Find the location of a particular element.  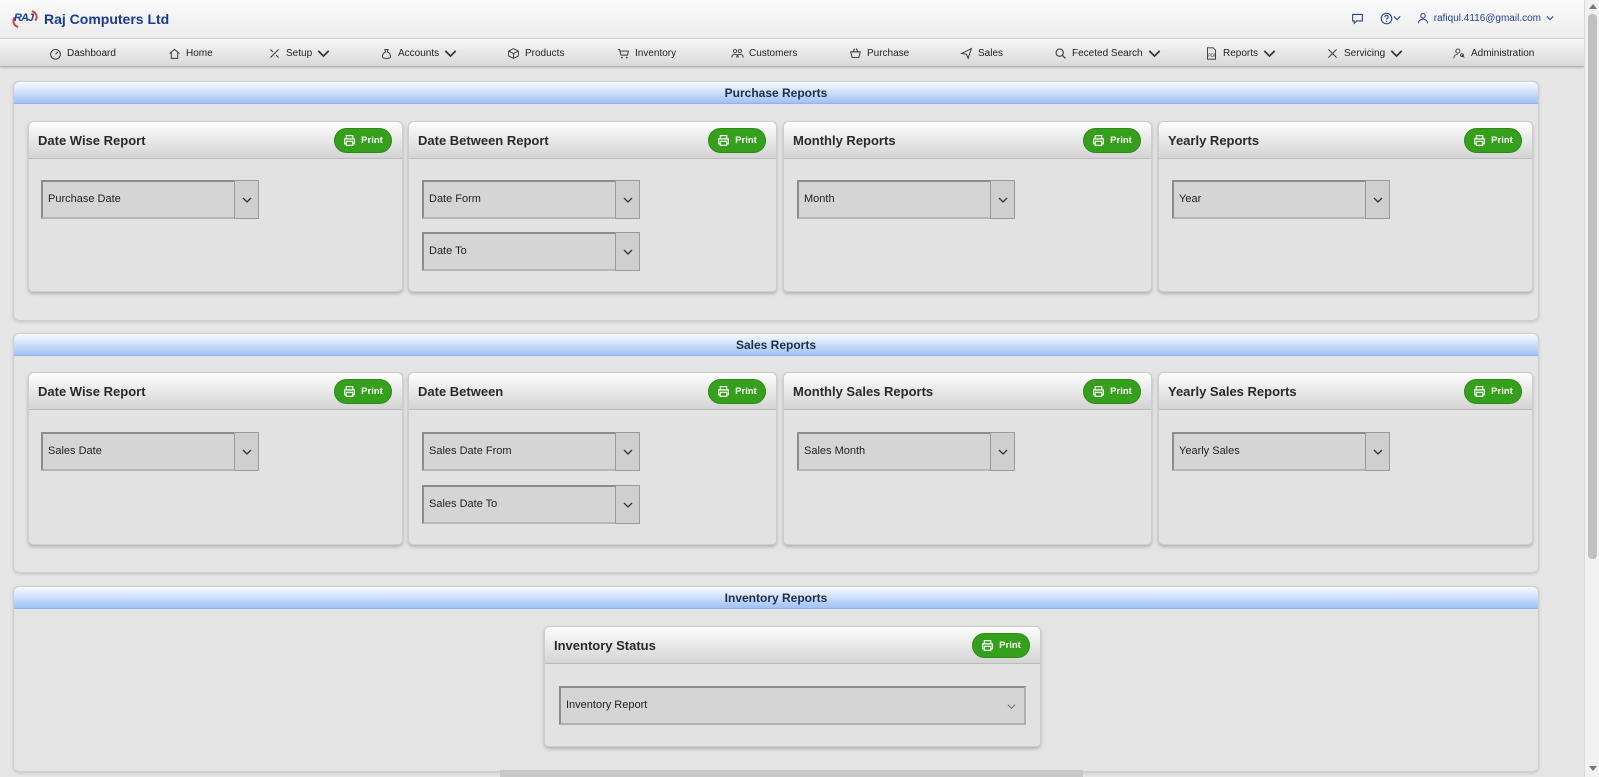

brand: RAJ Raj Computers Ltd is located at coordinates (89, 19).